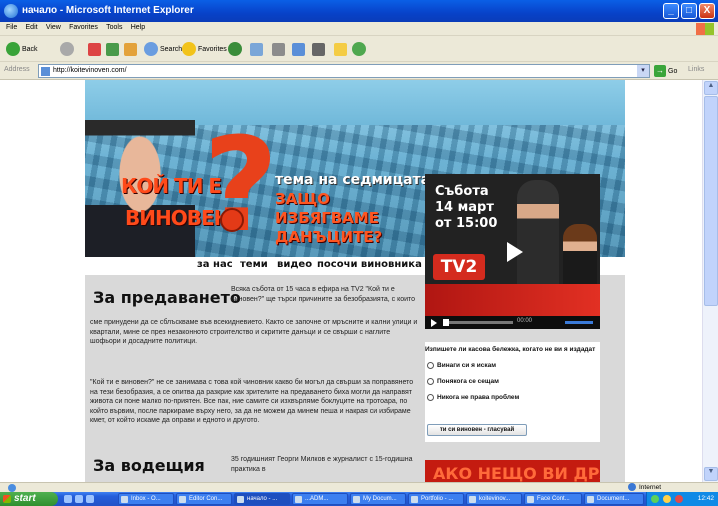  Describe the element at coordinates (711, 474) in the screenshot. I see `scroll-down-icon: ▼` at that location.